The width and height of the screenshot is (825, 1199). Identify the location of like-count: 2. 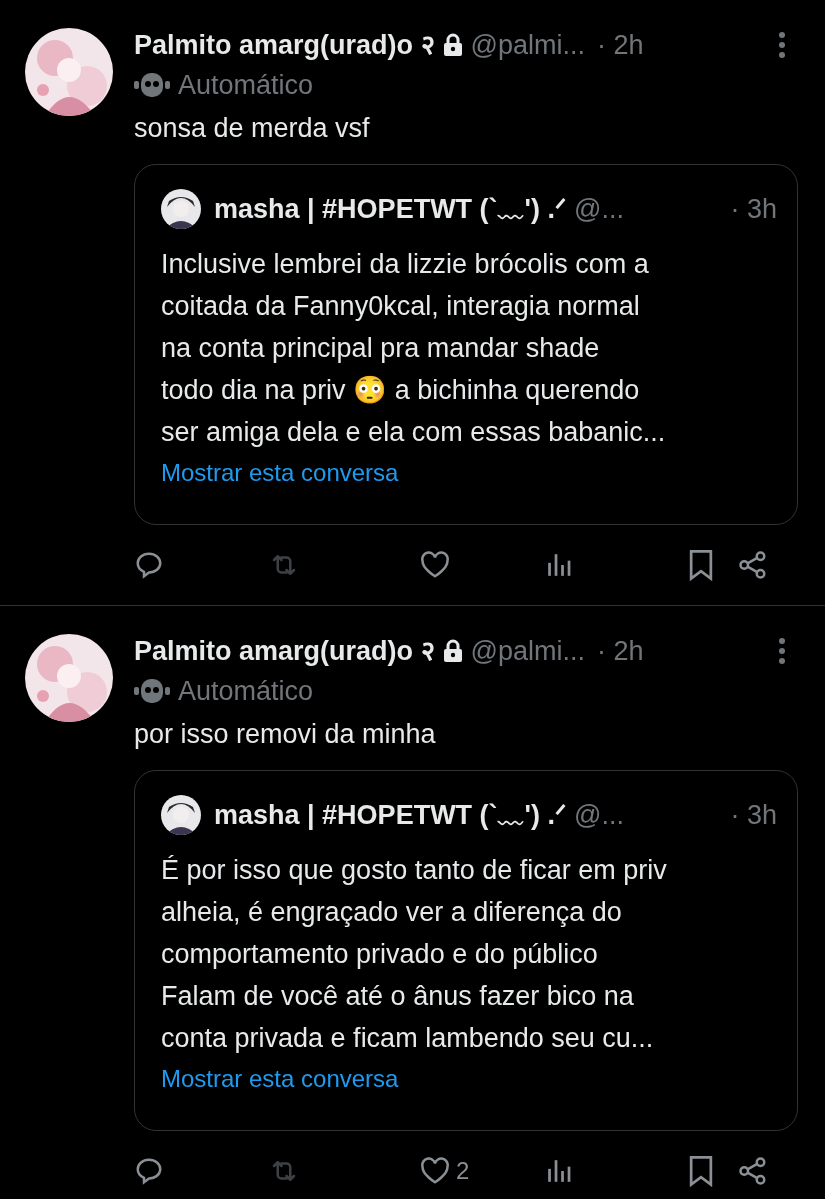
(463, 1171).